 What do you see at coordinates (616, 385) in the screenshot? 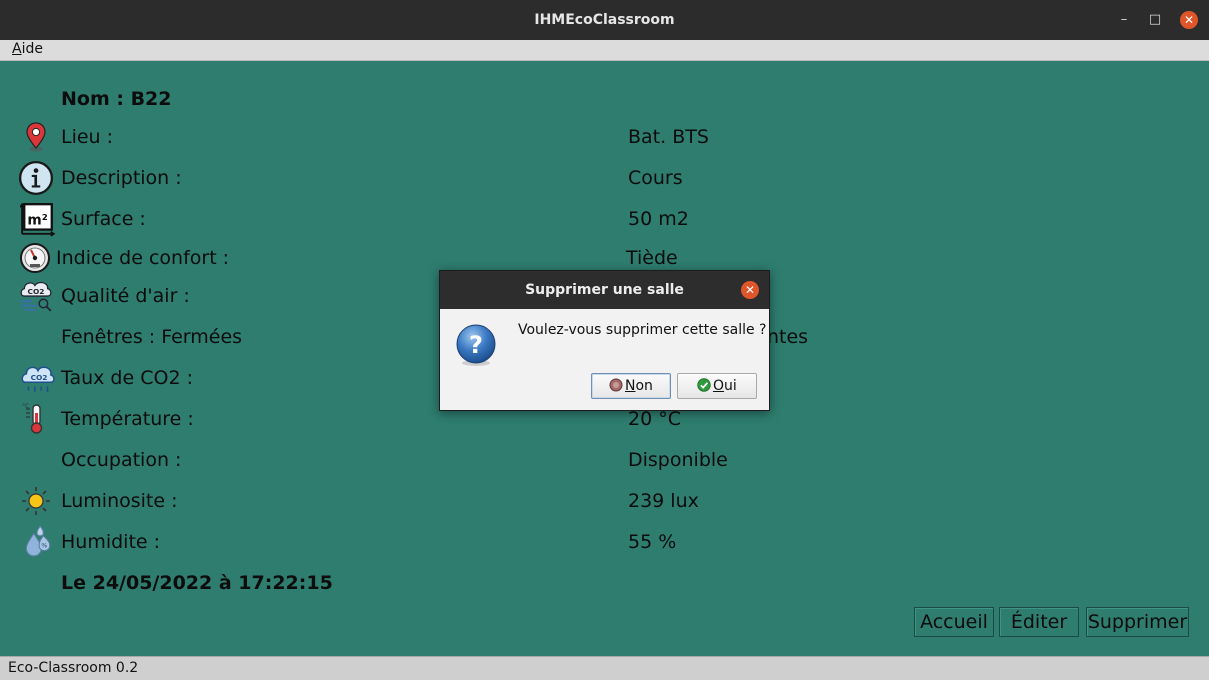
I see `no-icon` at bounding box center [616, 385].